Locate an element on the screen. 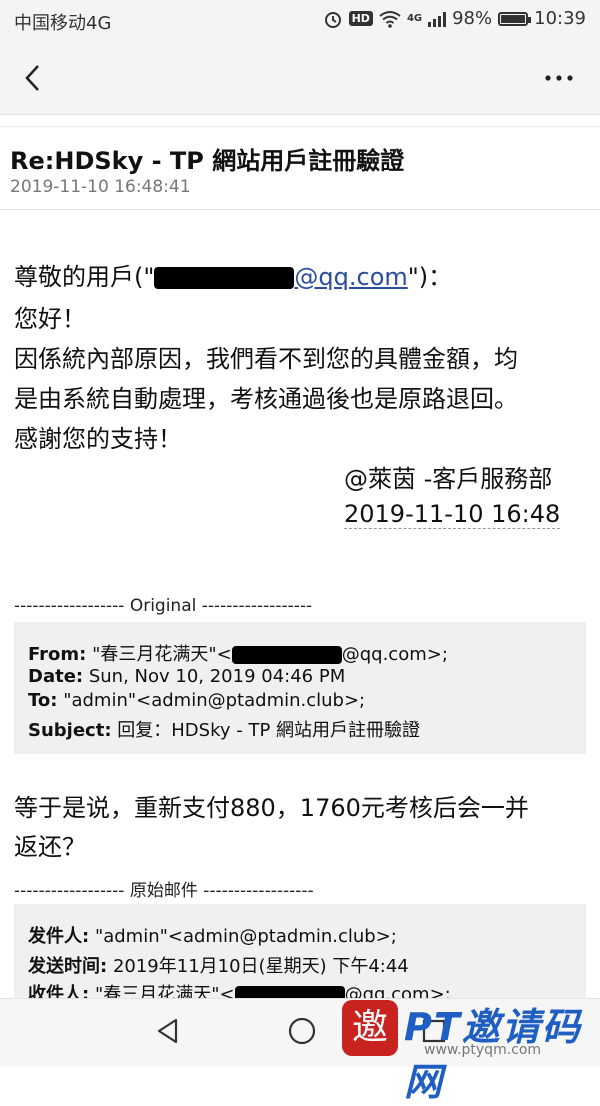  status-icons: HD 4G 98% 10:39 is located at coordinates (454, 18).